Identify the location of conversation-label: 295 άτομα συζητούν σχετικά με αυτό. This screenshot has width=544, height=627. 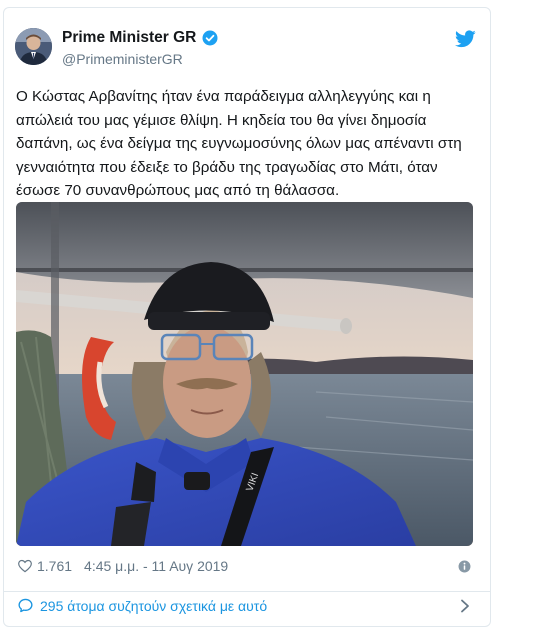
(154, 605).